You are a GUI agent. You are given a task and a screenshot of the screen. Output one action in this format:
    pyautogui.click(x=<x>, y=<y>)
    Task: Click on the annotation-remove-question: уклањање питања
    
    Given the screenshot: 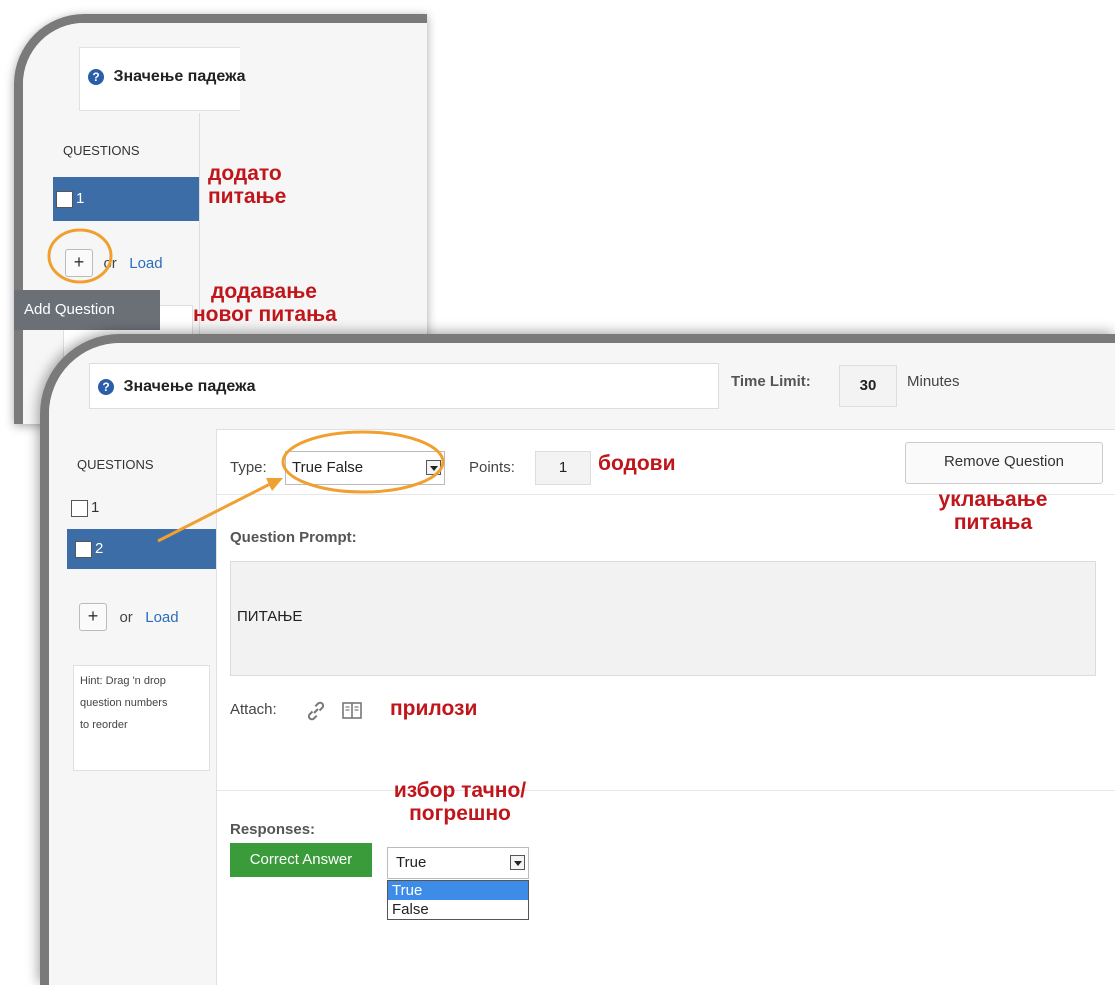 What is the action you would take?
    pyautogui.click(x=993, y=511)
    